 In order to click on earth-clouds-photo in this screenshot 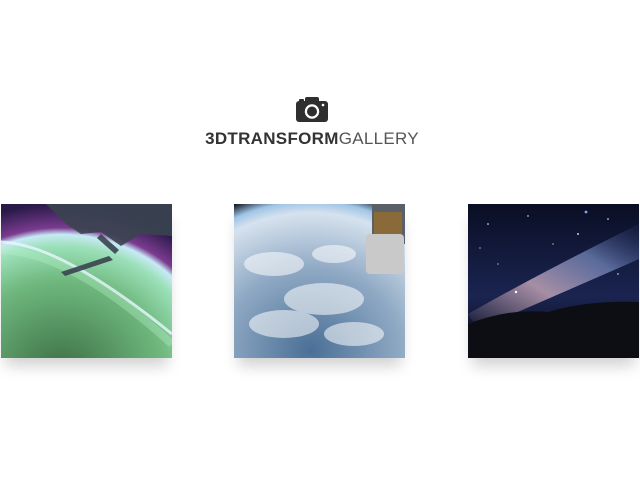, I will do `click(319, 281)`.